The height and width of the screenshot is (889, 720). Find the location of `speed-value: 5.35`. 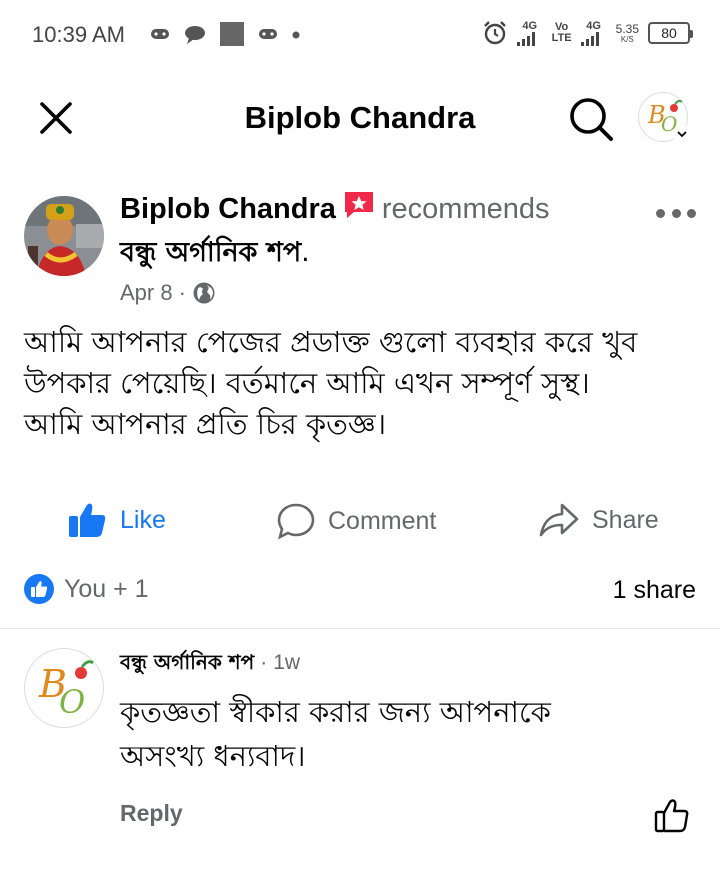

speed-value: 5.35 is located at coordinates (627, 28).